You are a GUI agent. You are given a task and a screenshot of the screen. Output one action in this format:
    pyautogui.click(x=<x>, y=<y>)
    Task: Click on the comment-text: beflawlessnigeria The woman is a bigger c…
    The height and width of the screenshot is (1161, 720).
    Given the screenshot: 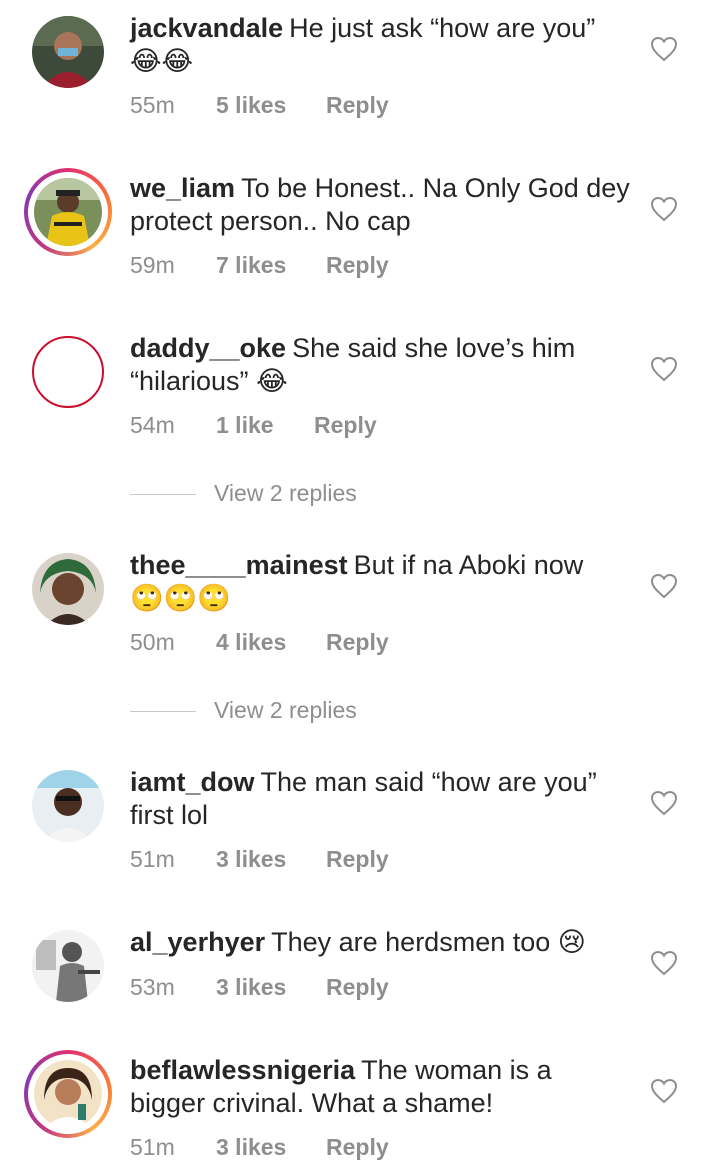 What is the action you would take?
    pyautogui.click(x=380, y=1087)
    